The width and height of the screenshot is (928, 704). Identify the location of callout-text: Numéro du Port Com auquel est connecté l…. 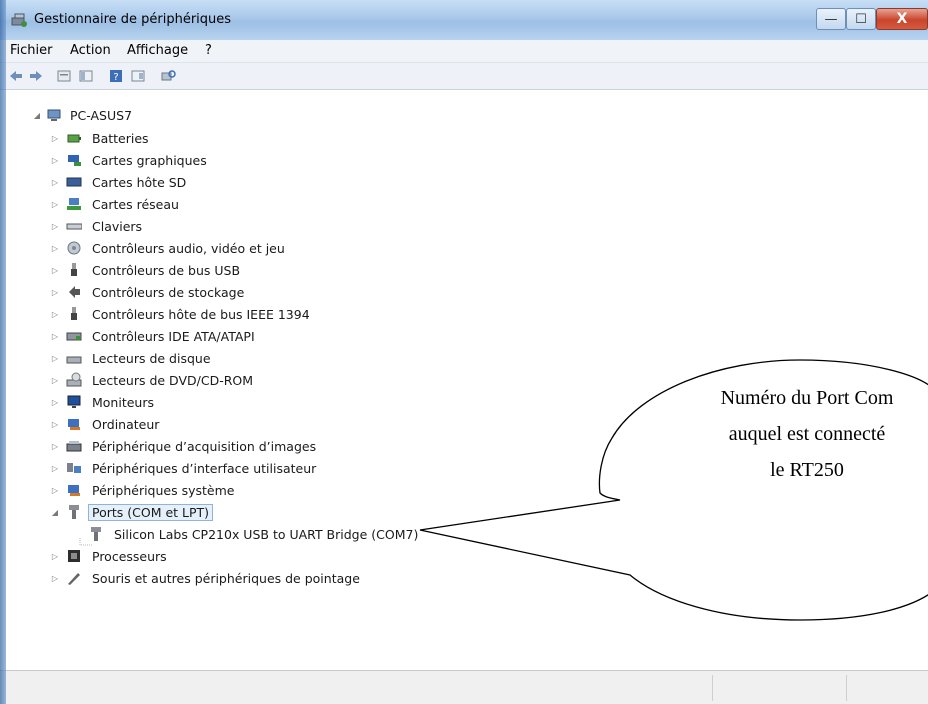
(800, 434).